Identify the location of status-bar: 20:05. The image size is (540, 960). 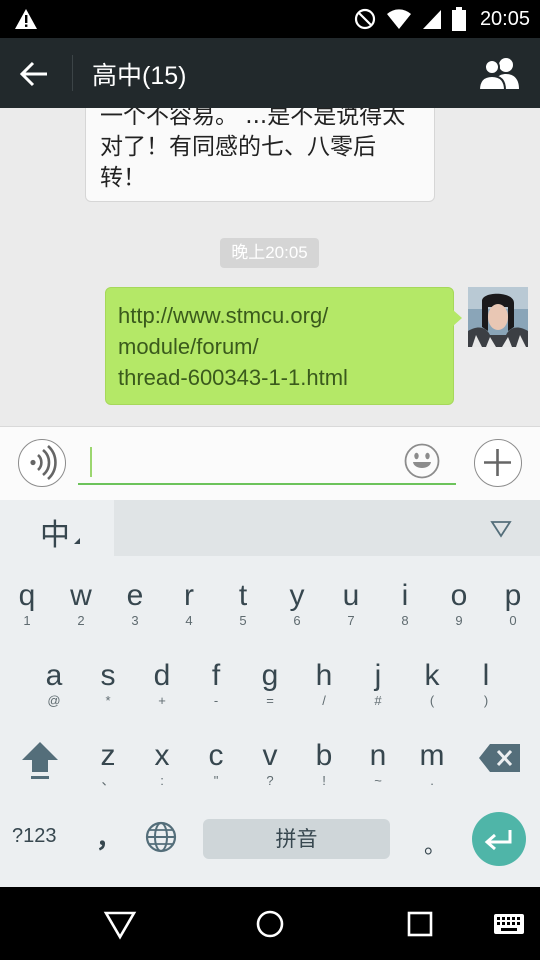
(270, 19).